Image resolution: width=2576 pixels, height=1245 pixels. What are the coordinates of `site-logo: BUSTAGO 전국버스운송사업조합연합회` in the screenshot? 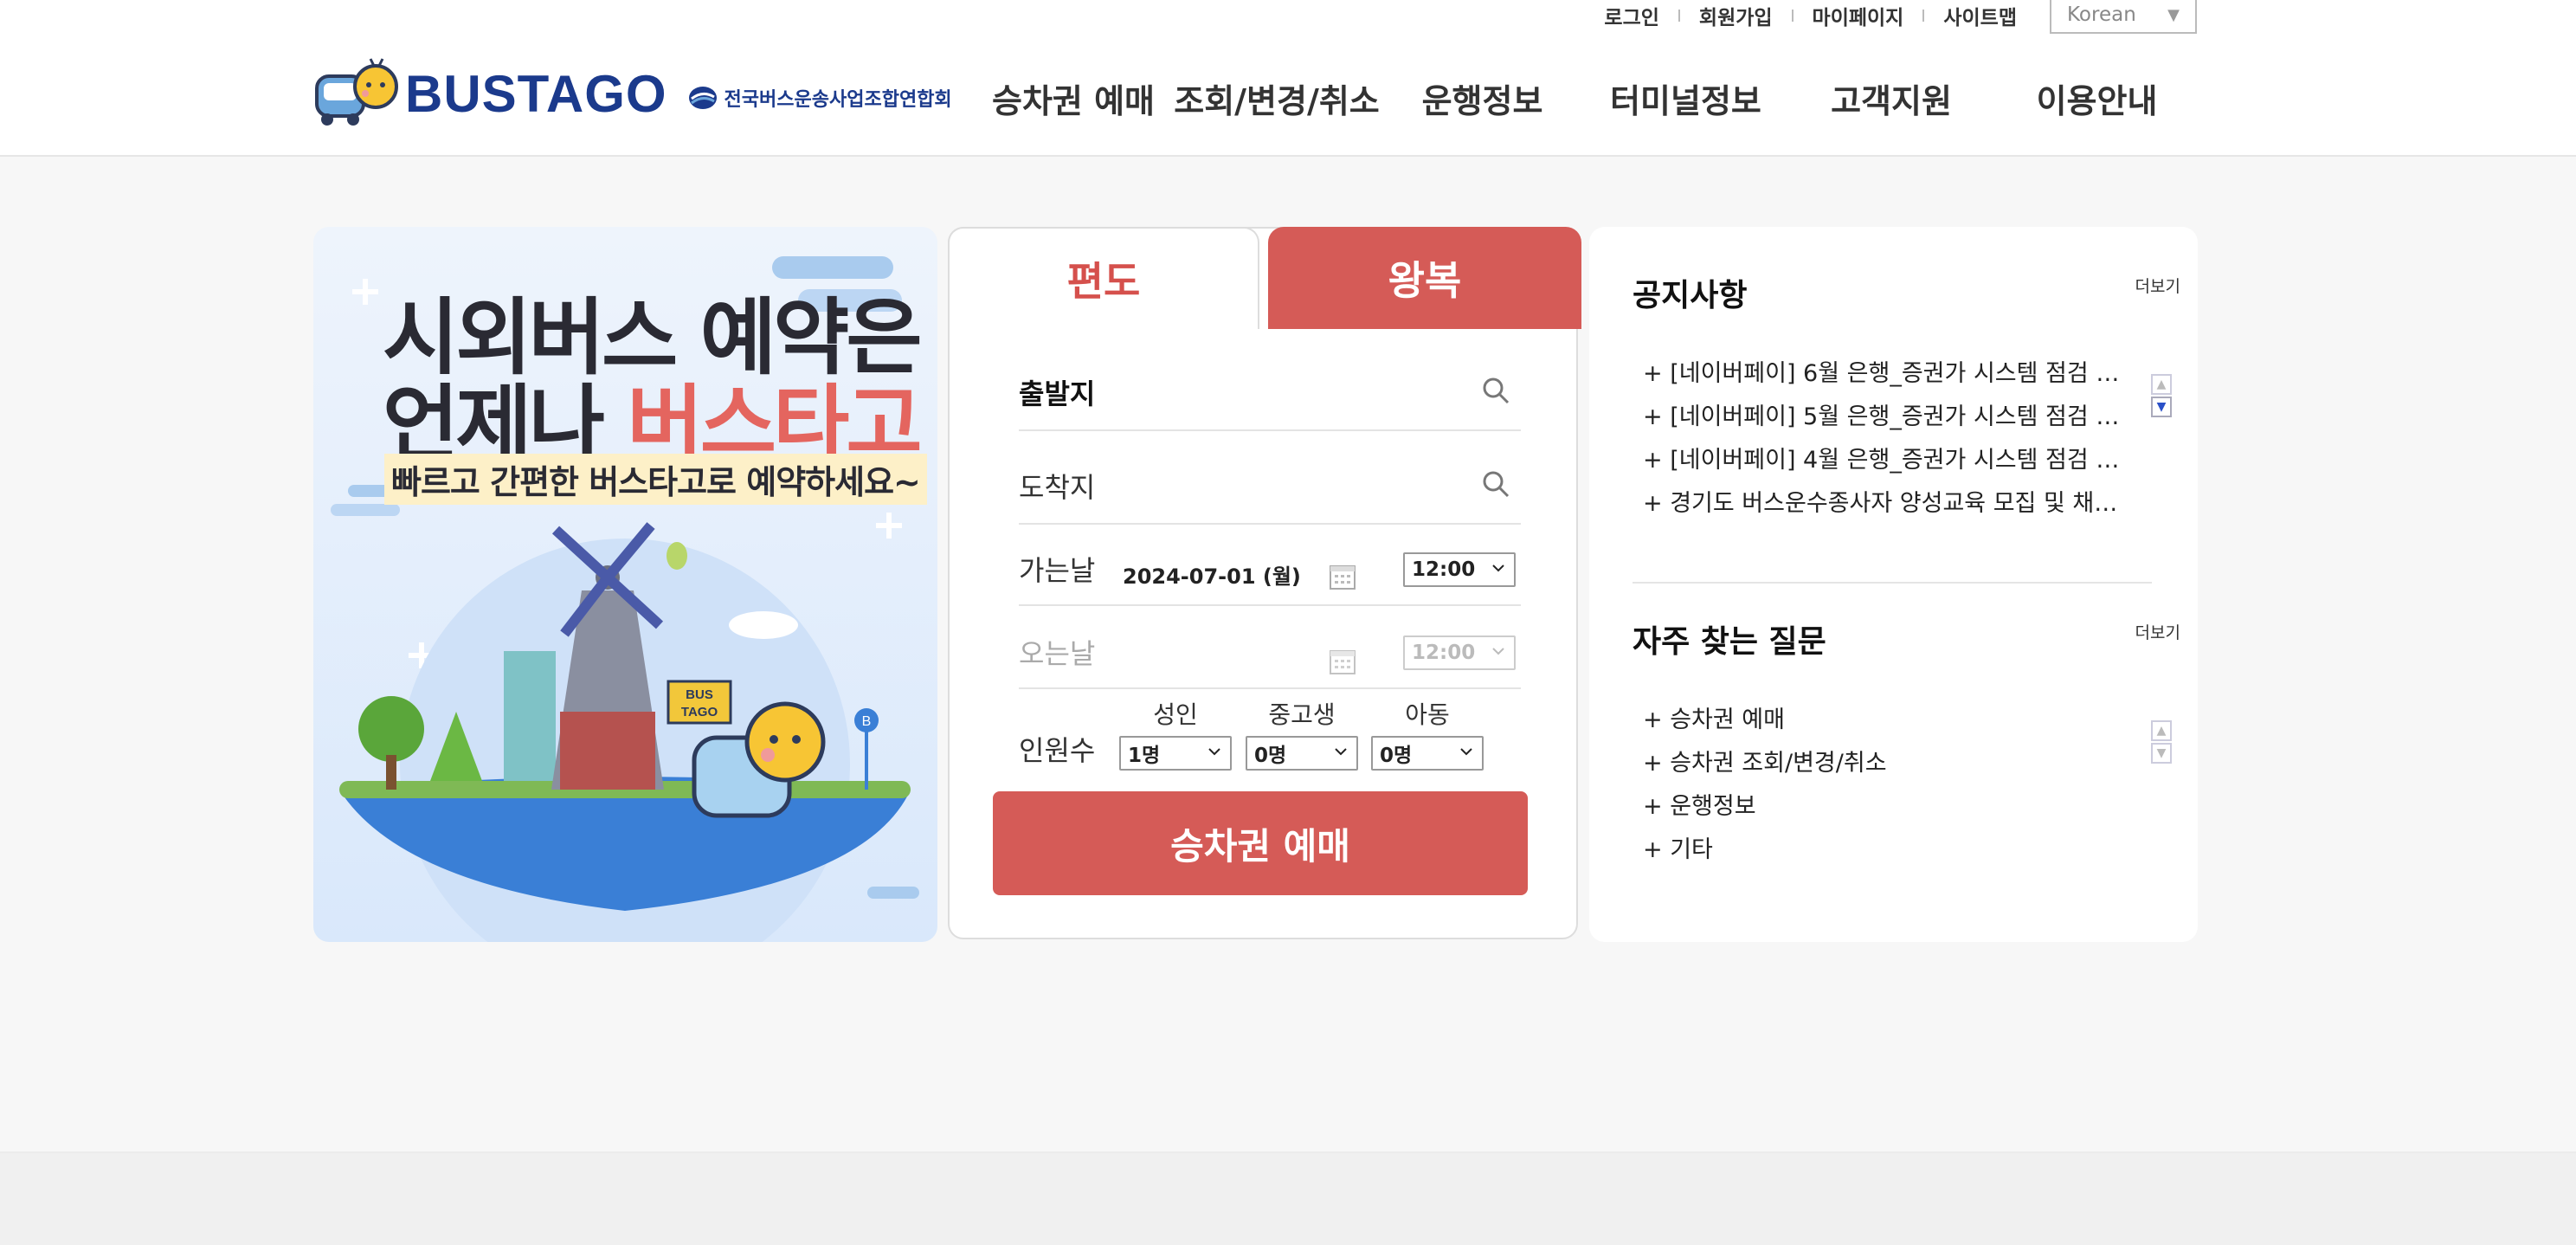 It's located at (632, 93).